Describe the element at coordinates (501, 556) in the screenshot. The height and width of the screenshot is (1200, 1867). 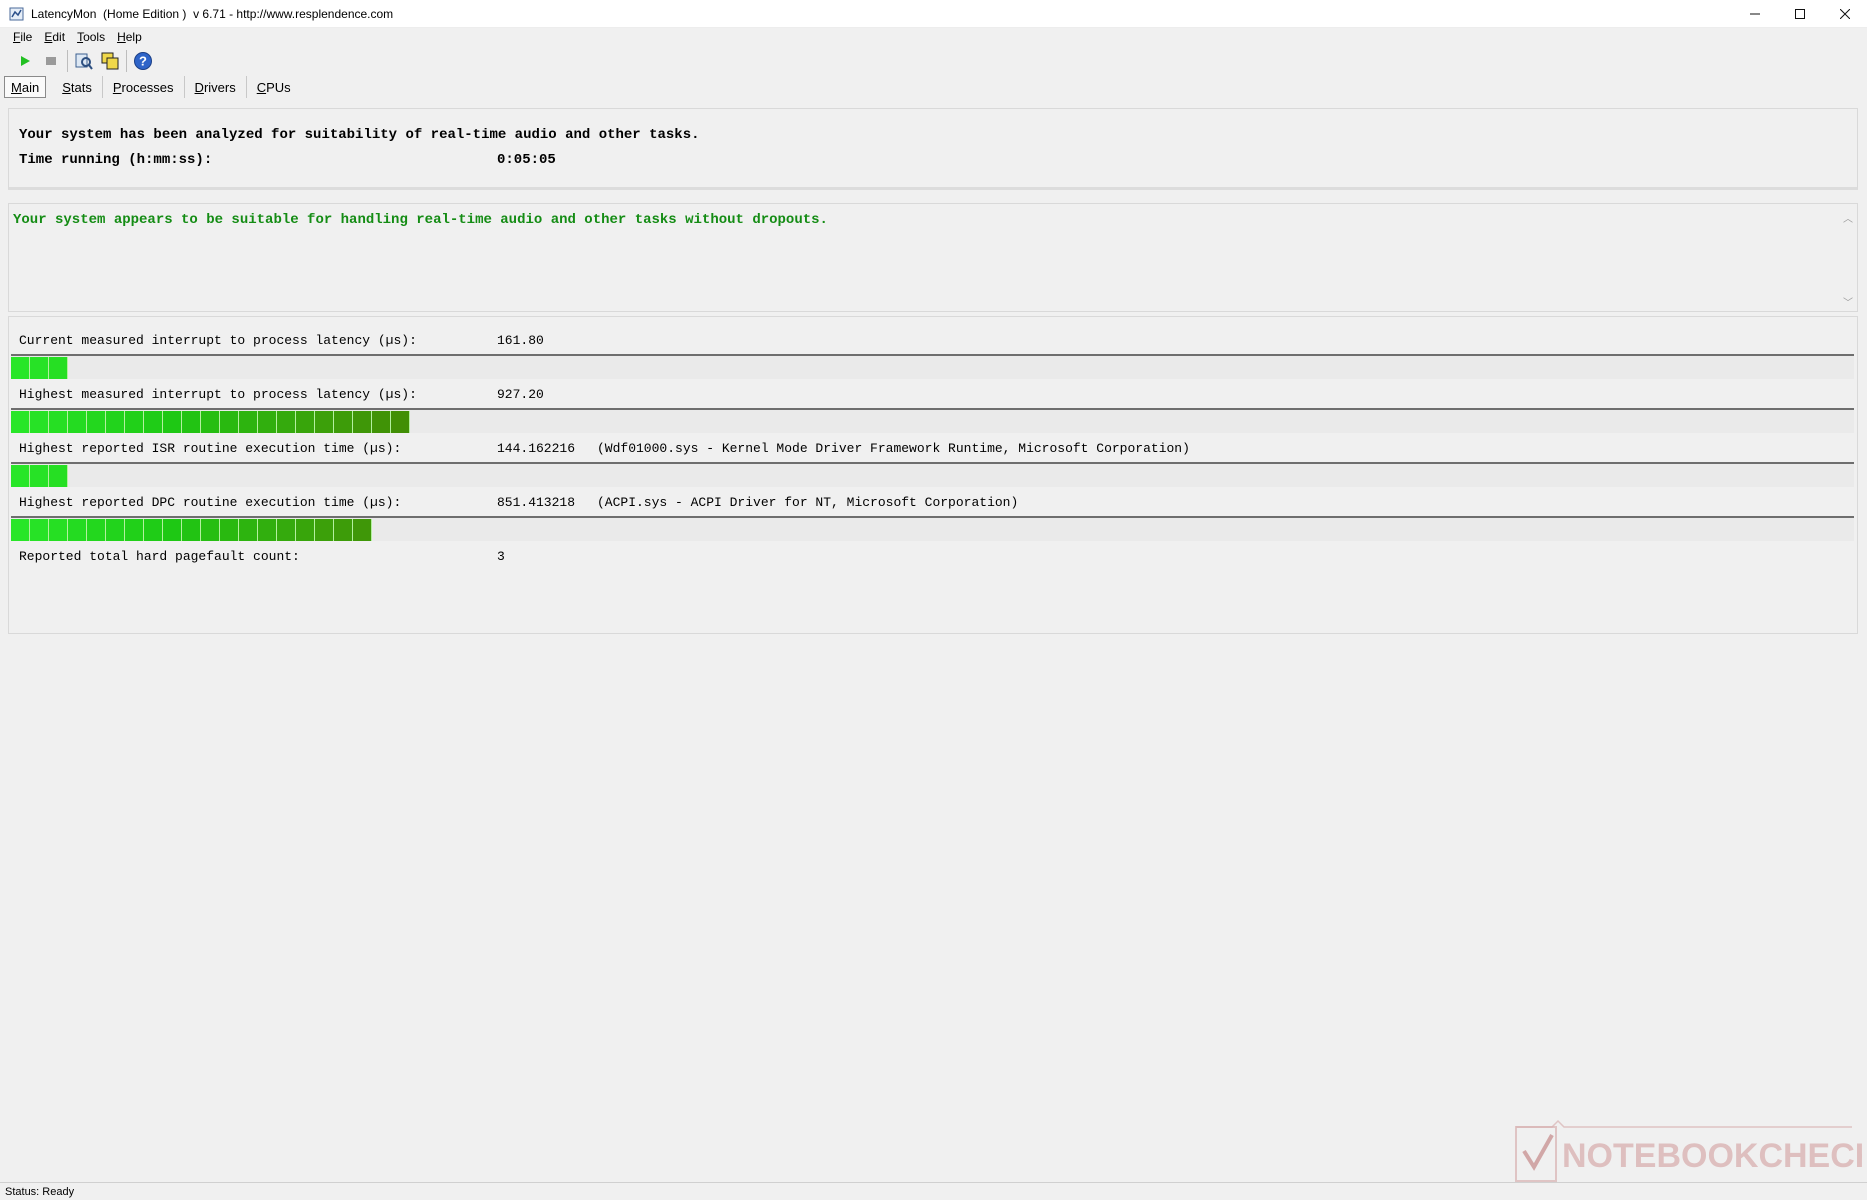
I see `pagefault-count-value: 3` at that location.